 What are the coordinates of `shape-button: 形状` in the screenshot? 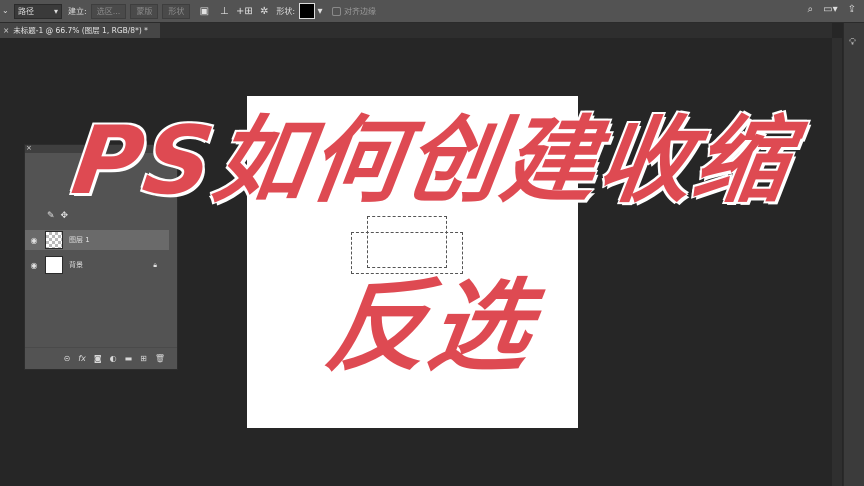 It's located at (176, 11).